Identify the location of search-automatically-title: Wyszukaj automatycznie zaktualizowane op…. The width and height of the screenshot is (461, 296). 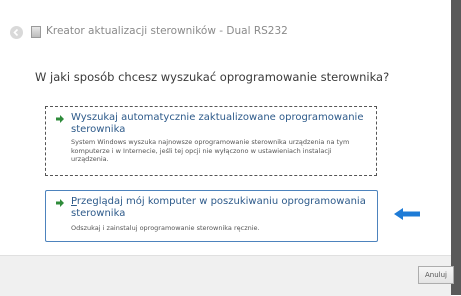
(217, 123).